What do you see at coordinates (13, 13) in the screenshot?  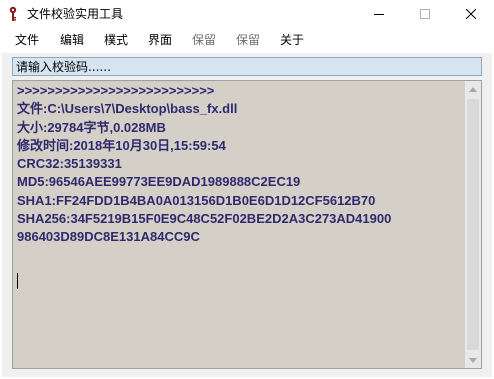 I see `key-icon` at bounding box center [13, 13].